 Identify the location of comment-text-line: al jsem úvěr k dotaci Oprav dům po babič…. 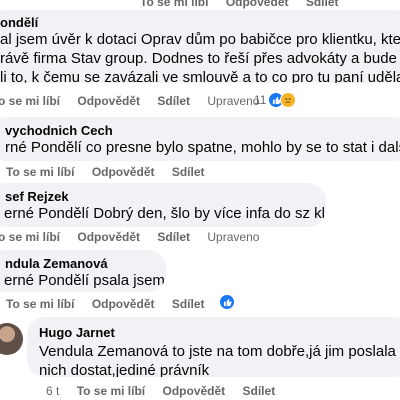
(200, 39).